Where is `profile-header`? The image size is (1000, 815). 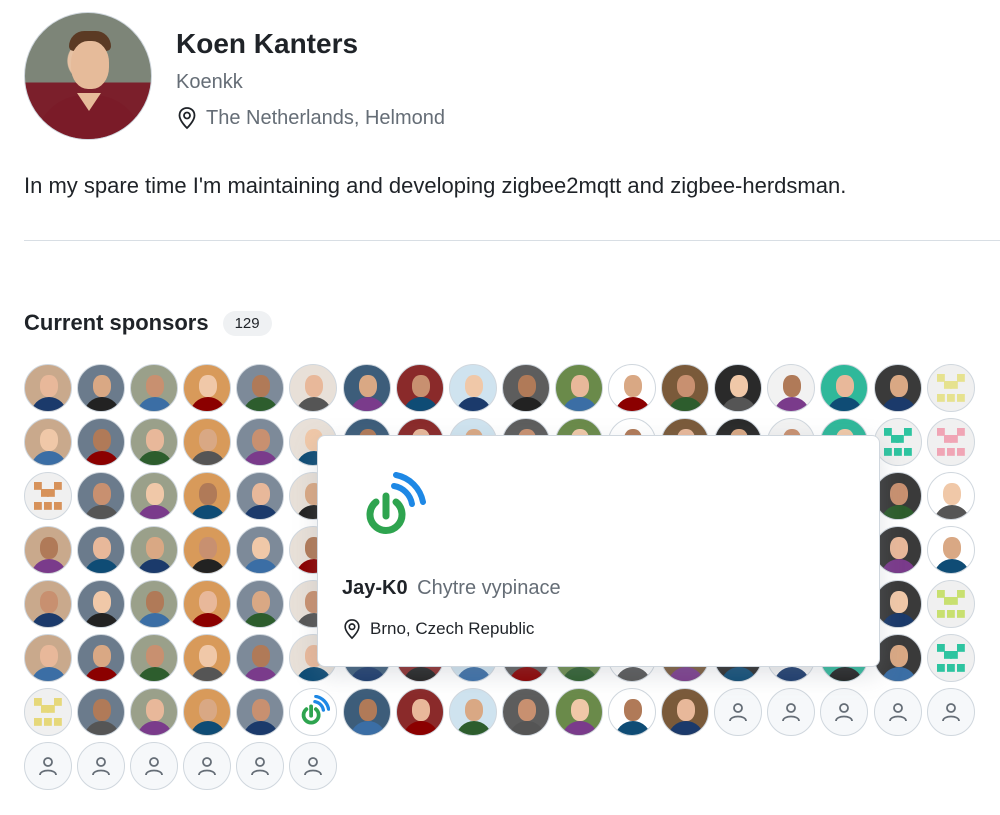
profile-header is located at coordinates (88, 76).